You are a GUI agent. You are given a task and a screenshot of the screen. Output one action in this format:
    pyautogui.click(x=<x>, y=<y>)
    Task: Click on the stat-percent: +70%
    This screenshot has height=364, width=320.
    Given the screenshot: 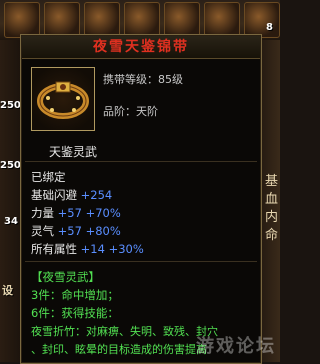 What is the action you would take?
    pyautogui.click(x=103, y=213)
    